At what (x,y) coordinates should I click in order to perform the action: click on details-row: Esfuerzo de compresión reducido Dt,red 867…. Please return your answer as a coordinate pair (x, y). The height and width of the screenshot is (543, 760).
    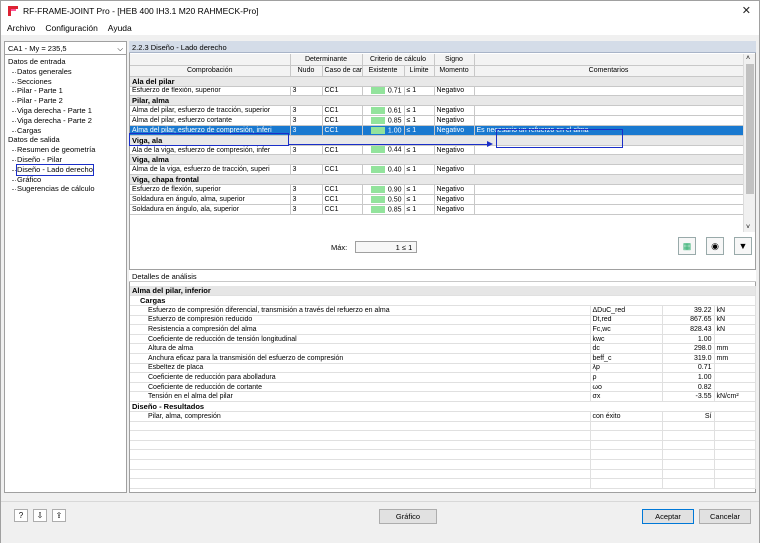
    Looking at the image, I should click on (443, 320).